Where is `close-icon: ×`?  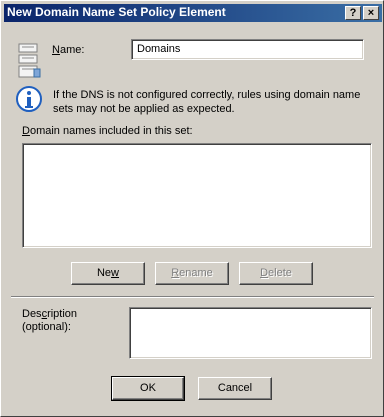
close-icon: × is located at coordinates (371, 13).